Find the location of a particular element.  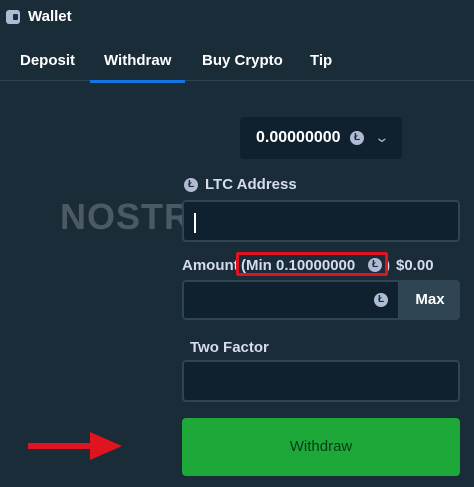

wallet-header: Wallet is located at coordinates (237, 18).